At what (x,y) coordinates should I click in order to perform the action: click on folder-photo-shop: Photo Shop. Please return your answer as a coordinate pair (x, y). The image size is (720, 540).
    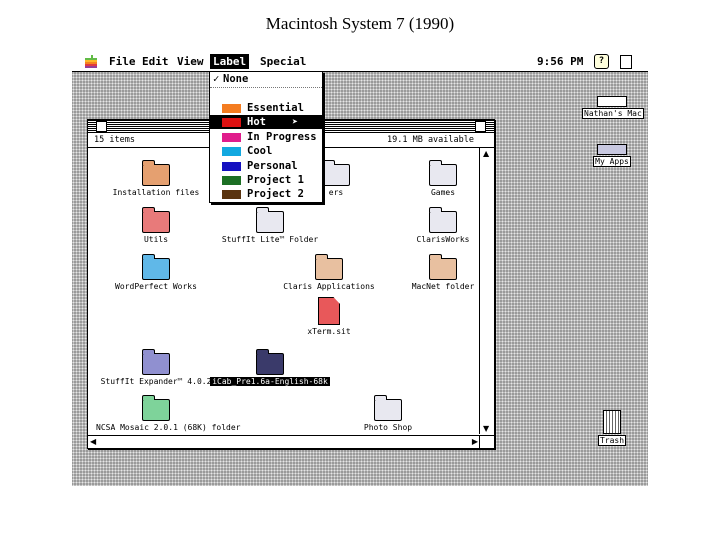
    Looking at the image, I should click on (388, 413).